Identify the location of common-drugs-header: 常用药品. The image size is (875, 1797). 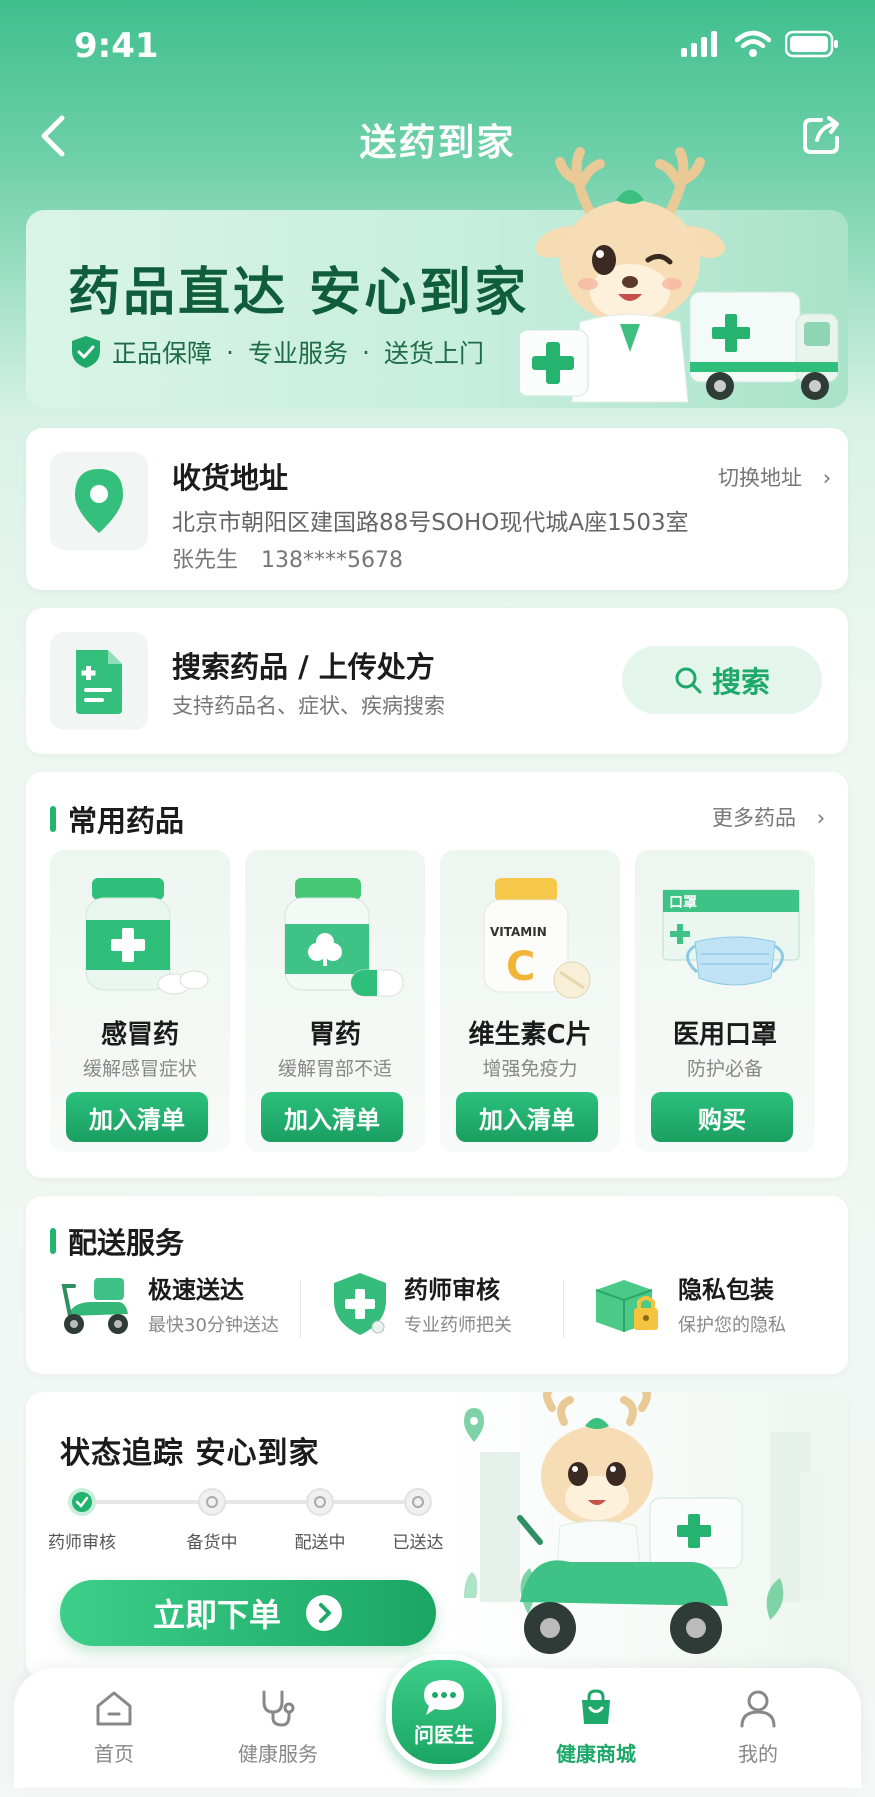
(117, 819).